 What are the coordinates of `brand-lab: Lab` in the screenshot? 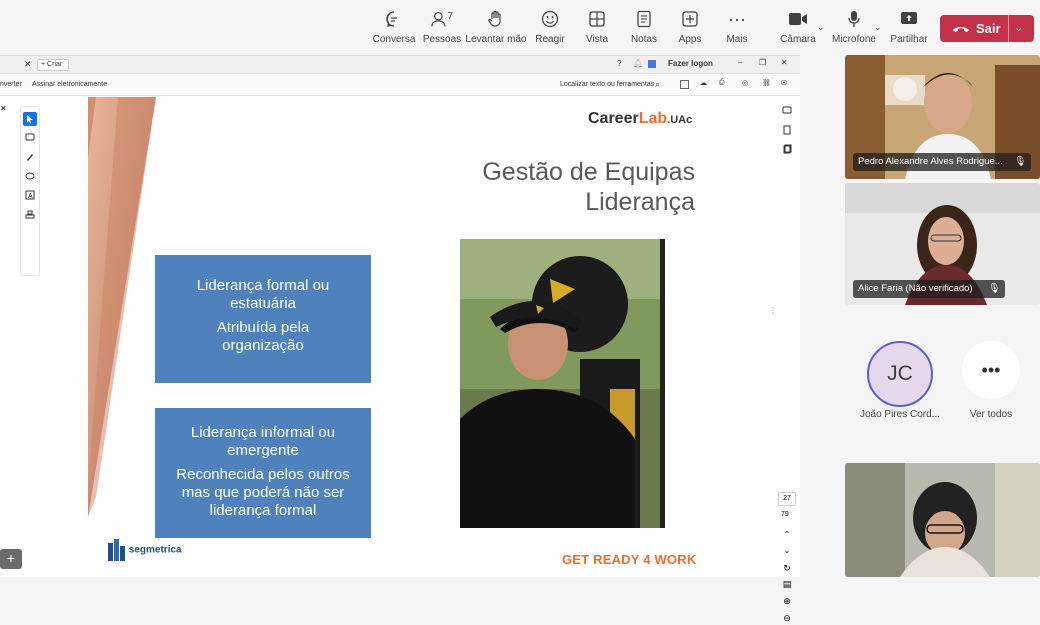 It's located at (653, 118).